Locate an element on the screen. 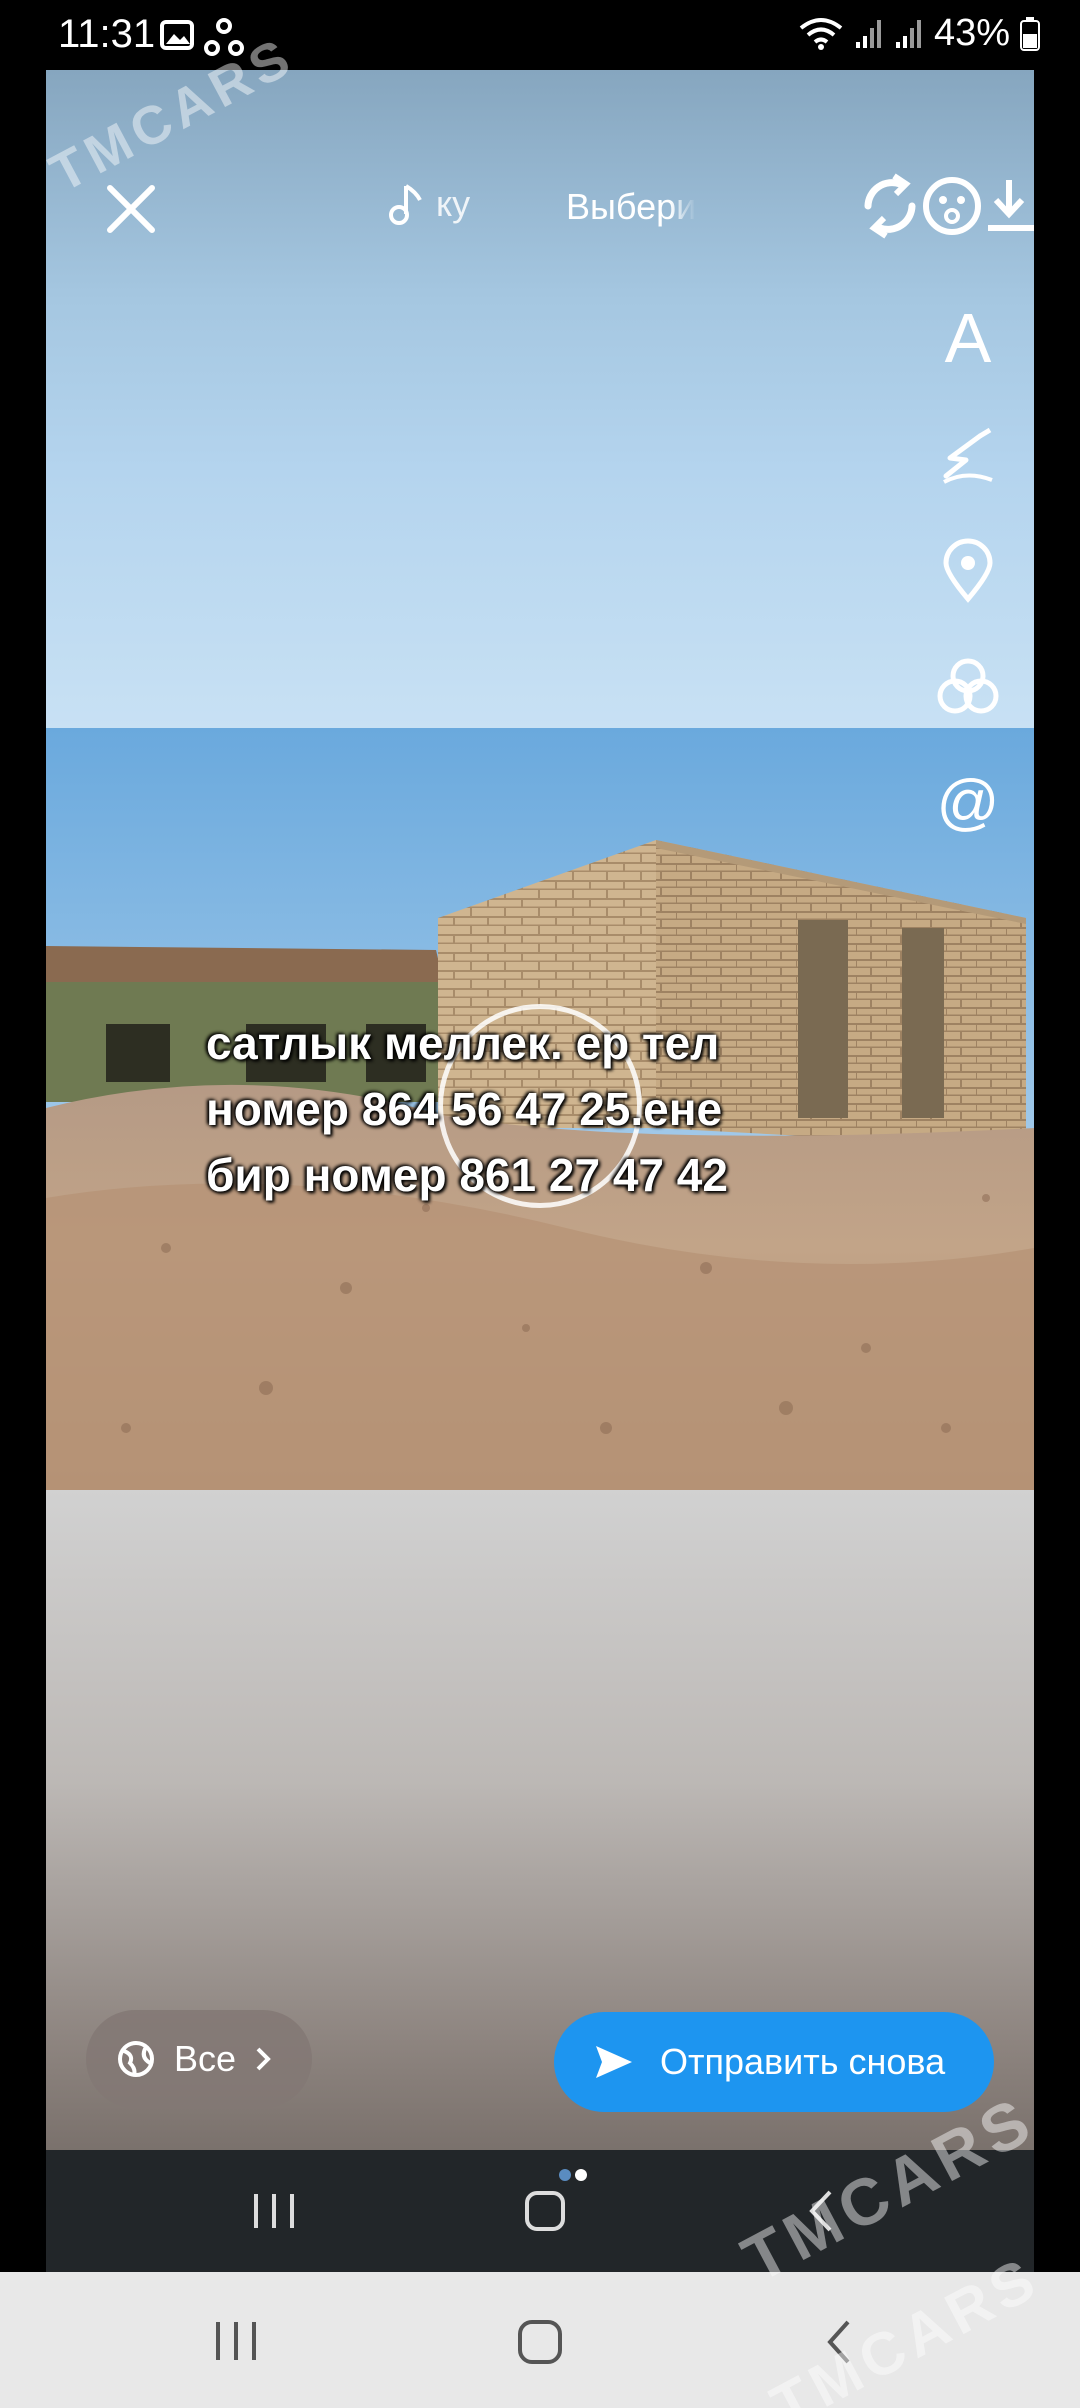  battery-icon is located at coordinates (1030, 33).